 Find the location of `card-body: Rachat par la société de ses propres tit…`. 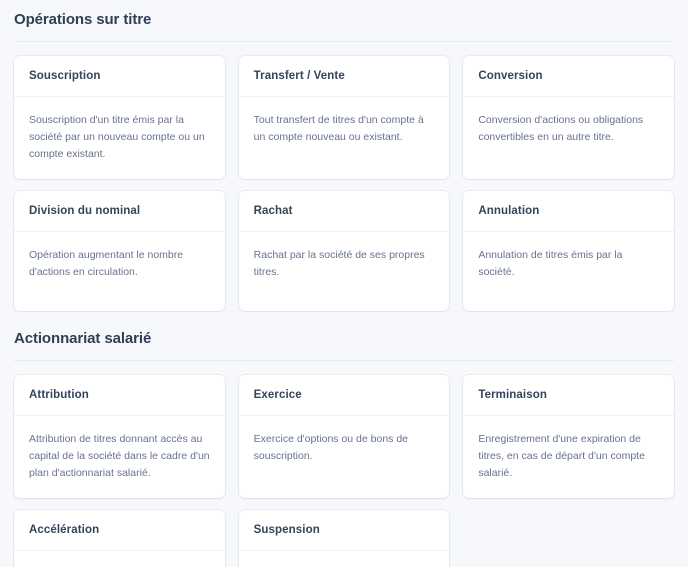

card-body: Rachat par la société de ses propres tit… is located at coordinates (344, 271).